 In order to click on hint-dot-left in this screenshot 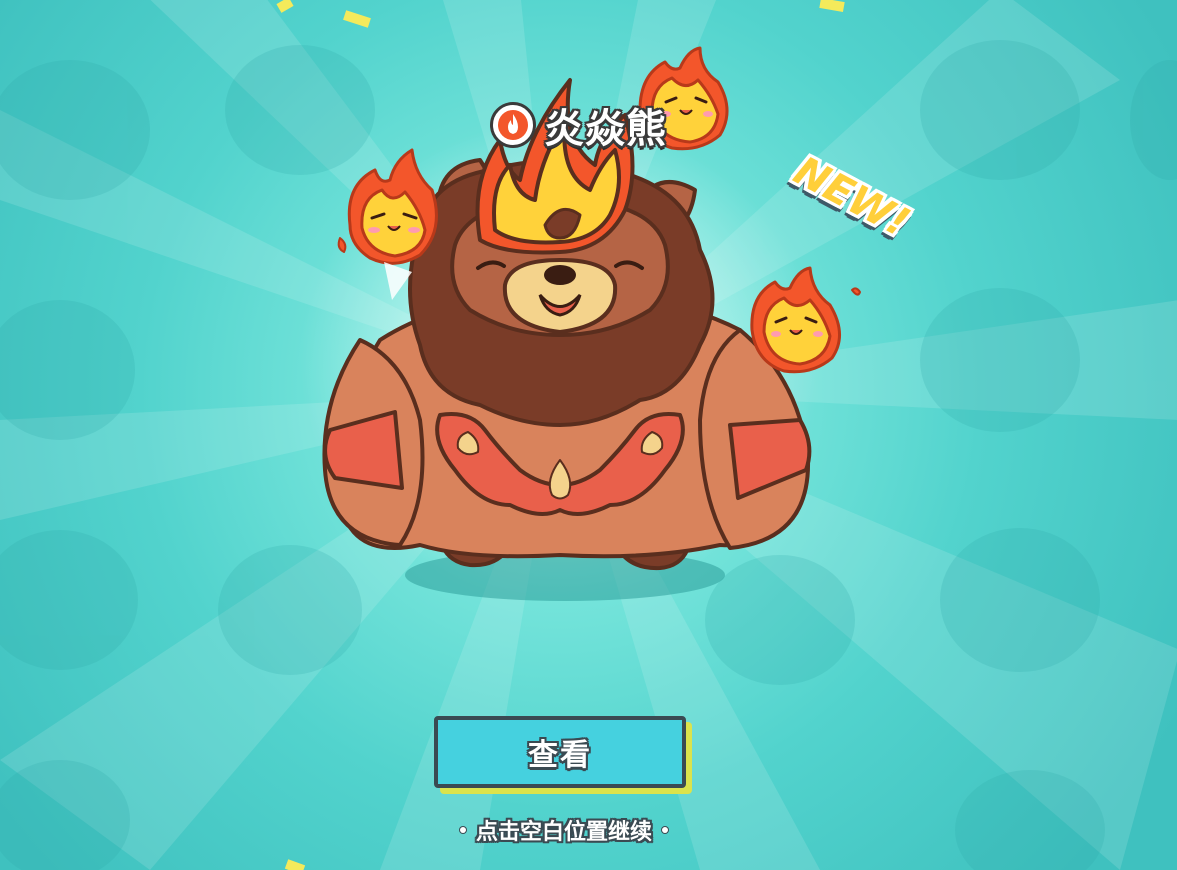, I will do `click(462, 830)`.